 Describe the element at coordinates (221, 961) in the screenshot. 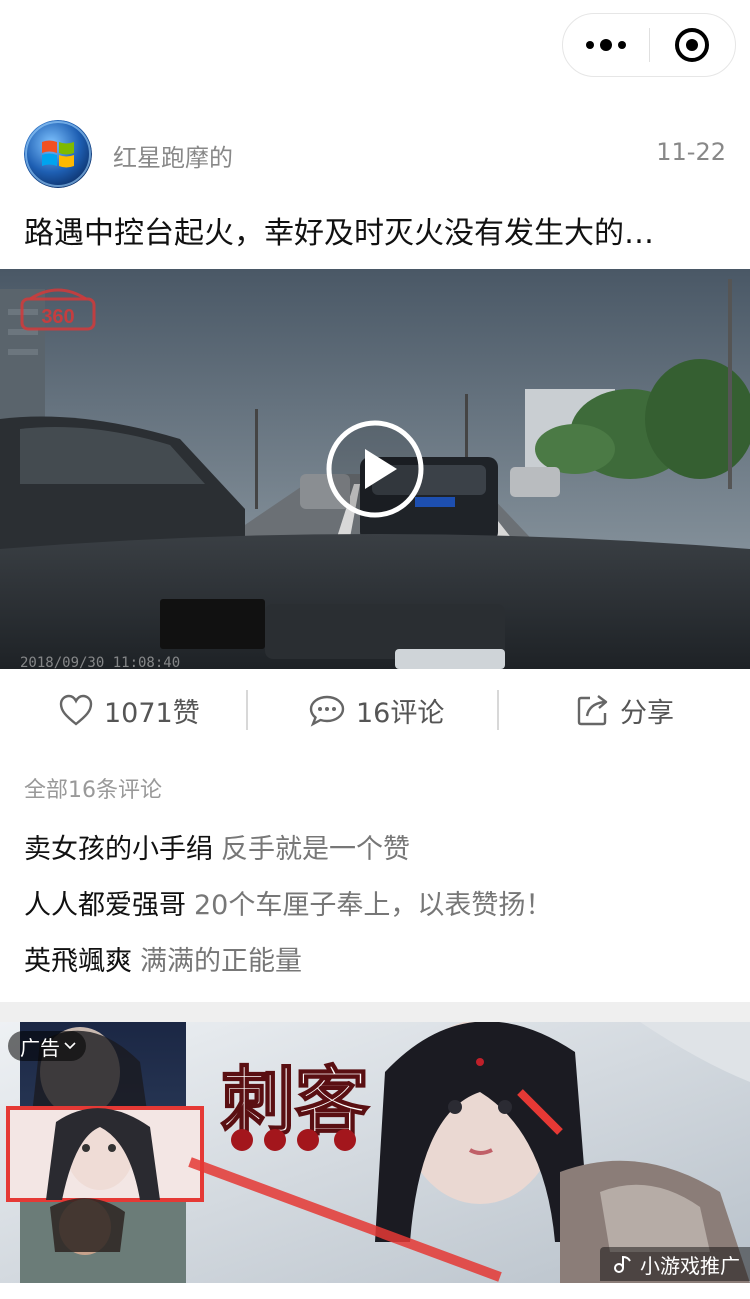

I see `comment-text: 满满的正能量` at that location.